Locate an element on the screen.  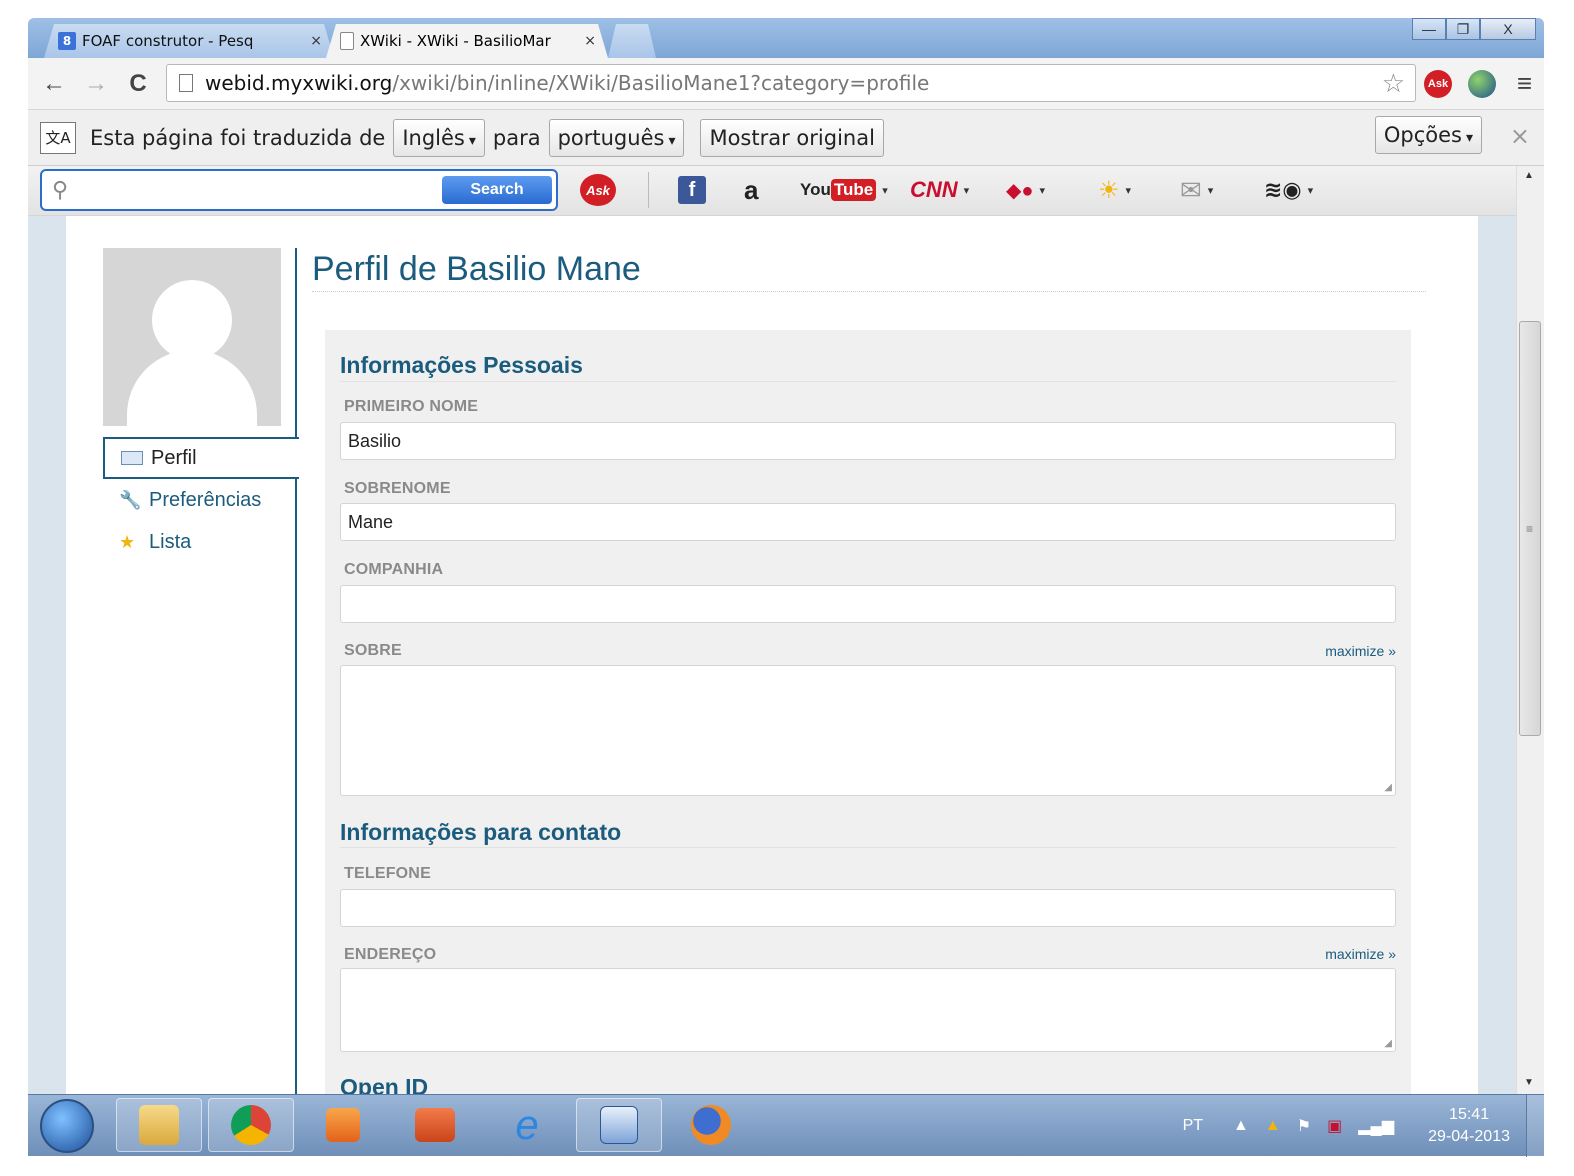
about-maximize-link: maximize » is located at coordinates (1360, 651).